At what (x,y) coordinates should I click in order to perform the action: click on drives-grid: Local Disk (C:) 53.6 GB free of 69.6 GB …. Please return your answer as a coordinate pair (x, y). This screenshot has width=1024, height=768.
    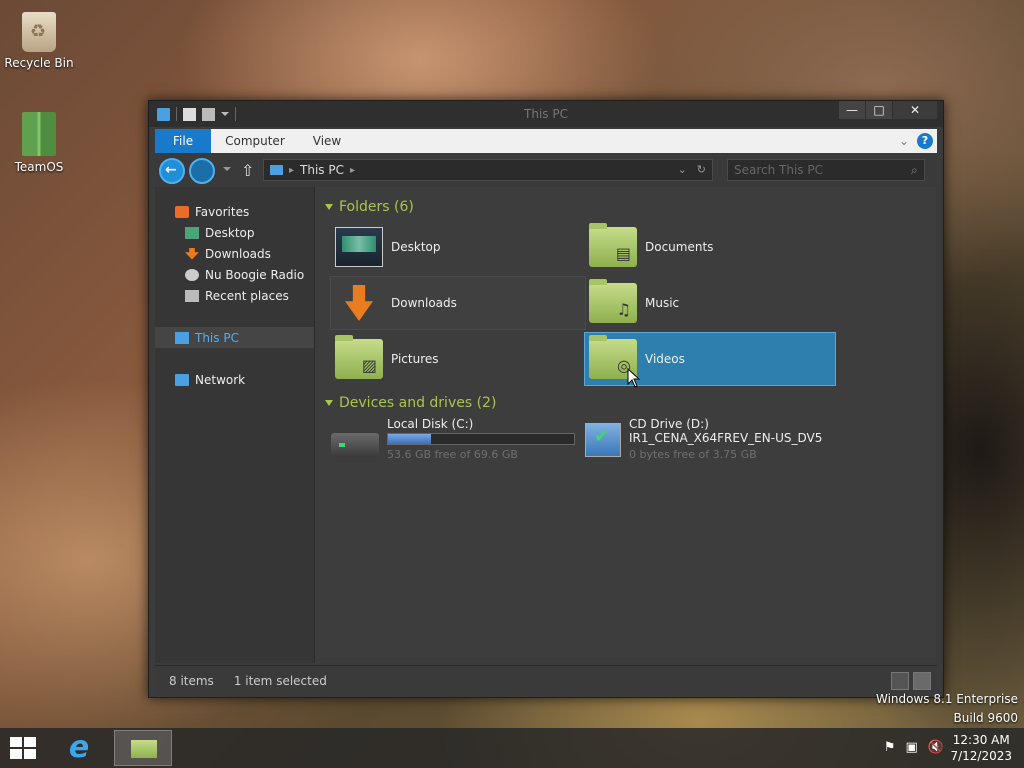
    Looking at the image, I should click on (629, 445).